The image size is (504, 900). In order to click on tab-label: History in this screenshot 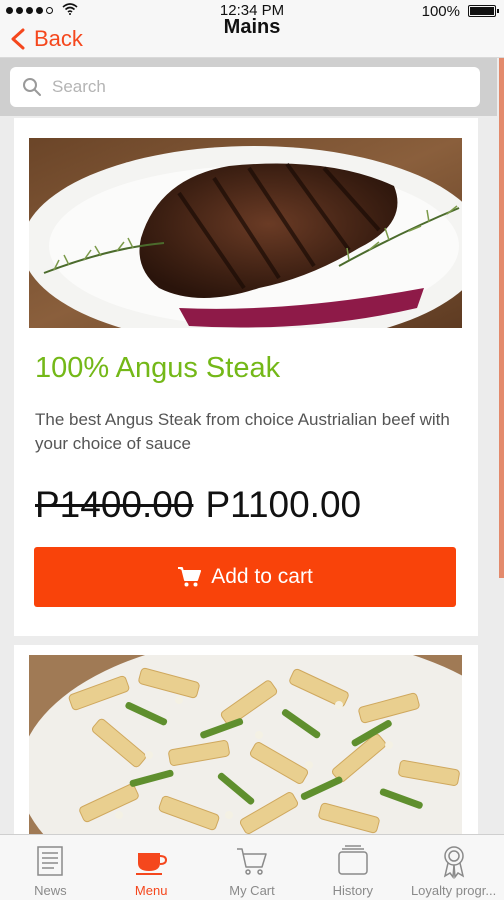, I will do `click(353, 890)`.